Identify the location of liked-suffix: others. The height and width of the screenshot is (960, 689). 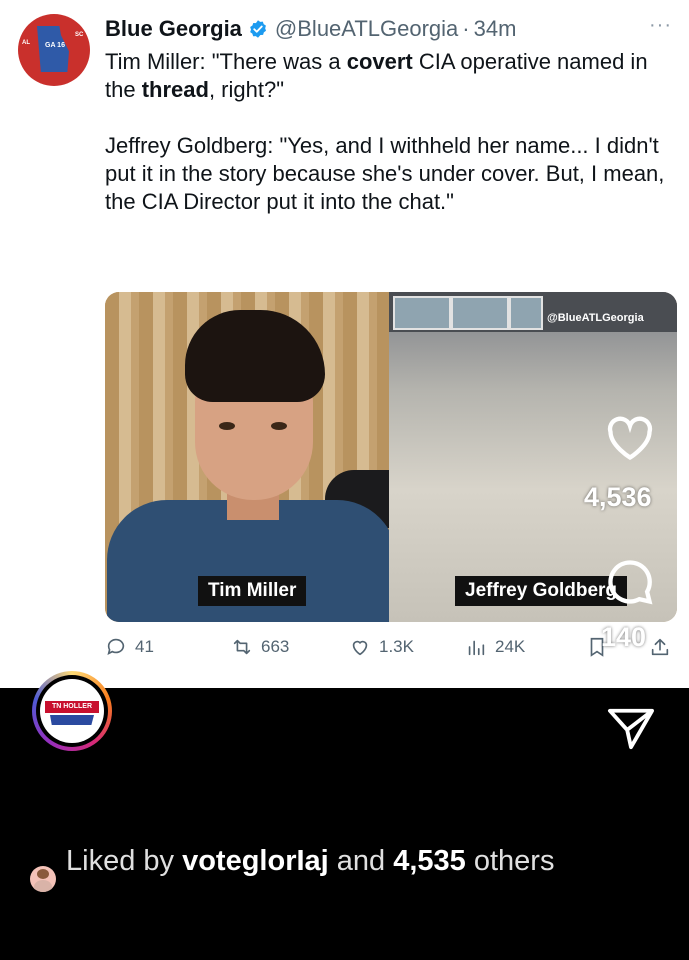
(510, 861).